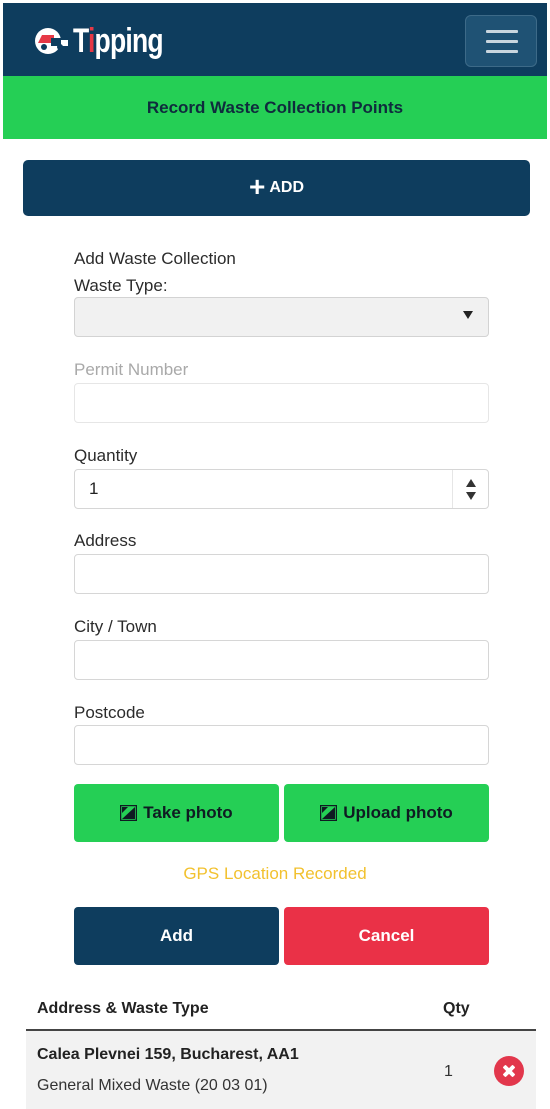 This screenshot has width=550, height=1109. Describe the element at coordinates (275, 39) in the screenshot. I see `navbar: Tipping` at that location.